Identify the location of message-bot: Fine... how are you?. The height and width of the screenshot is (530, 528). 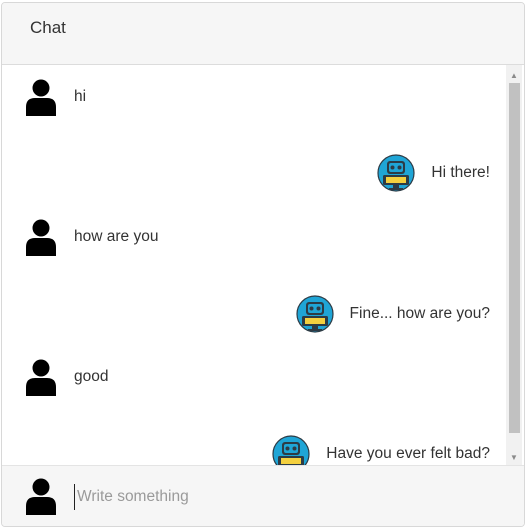
(392, 314).